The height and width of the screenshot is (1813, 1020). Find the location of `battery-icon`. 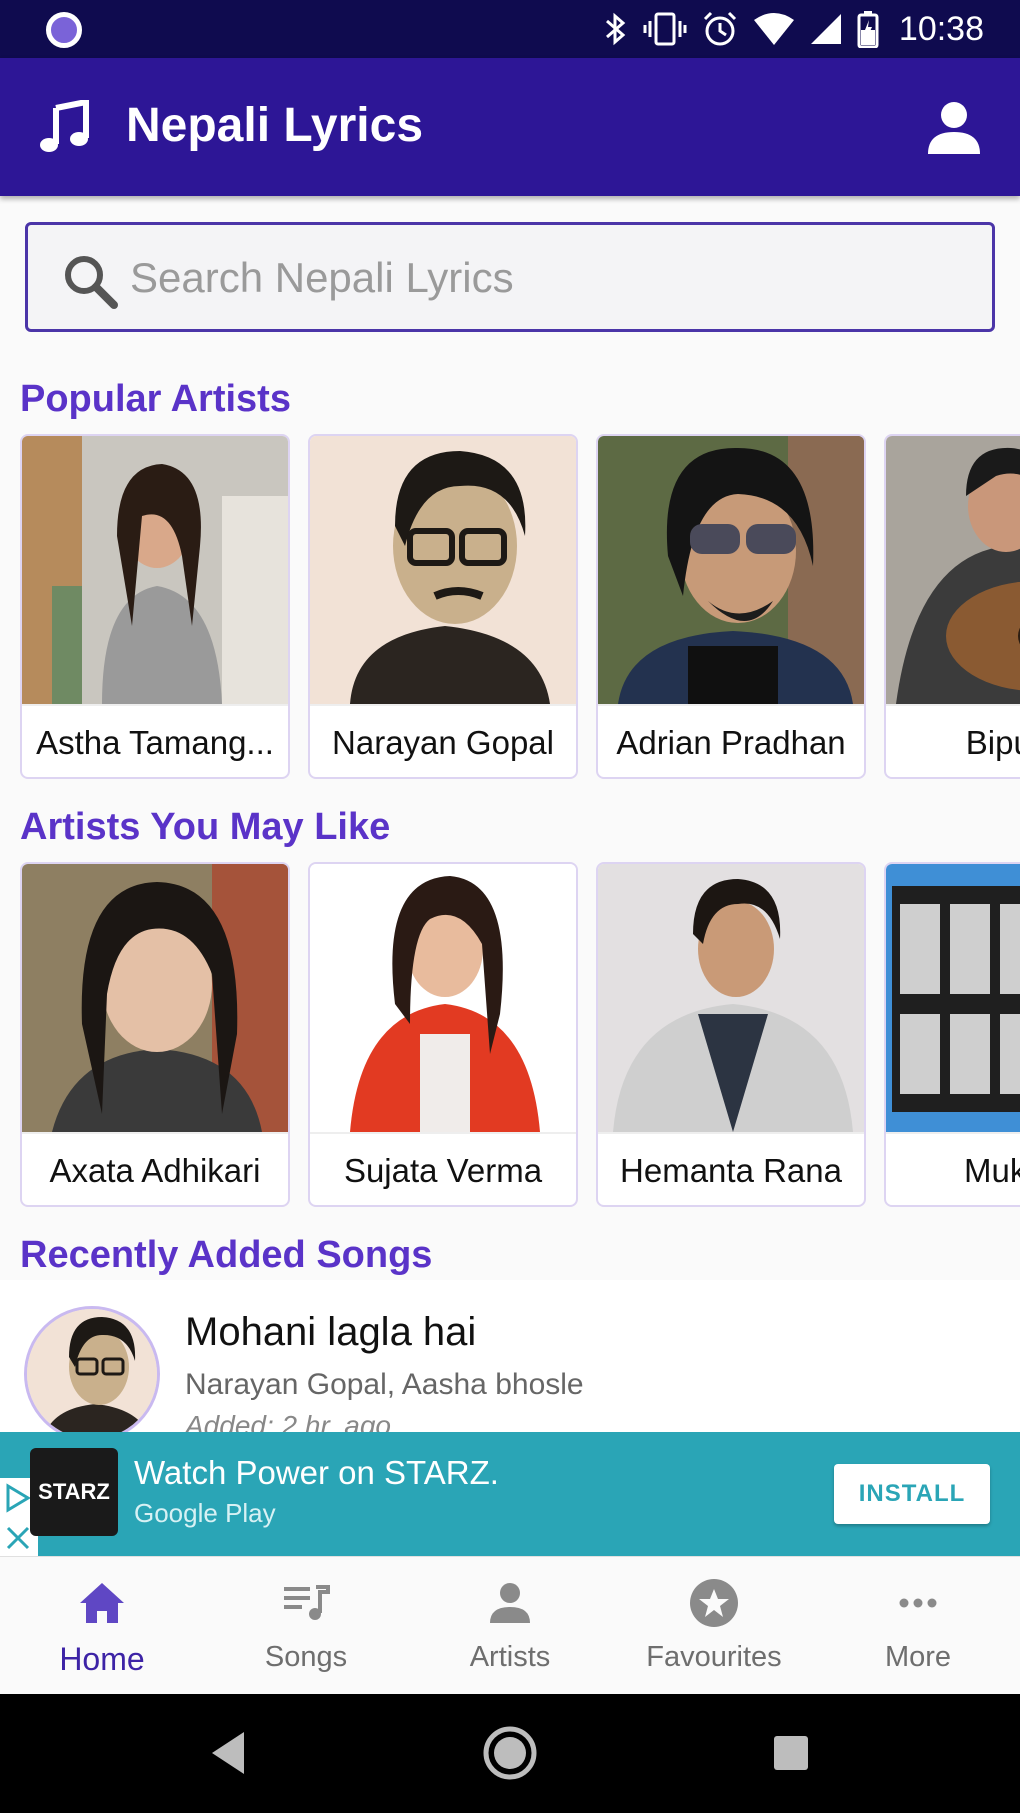

battery-icon is located at coordinates (868, 29).